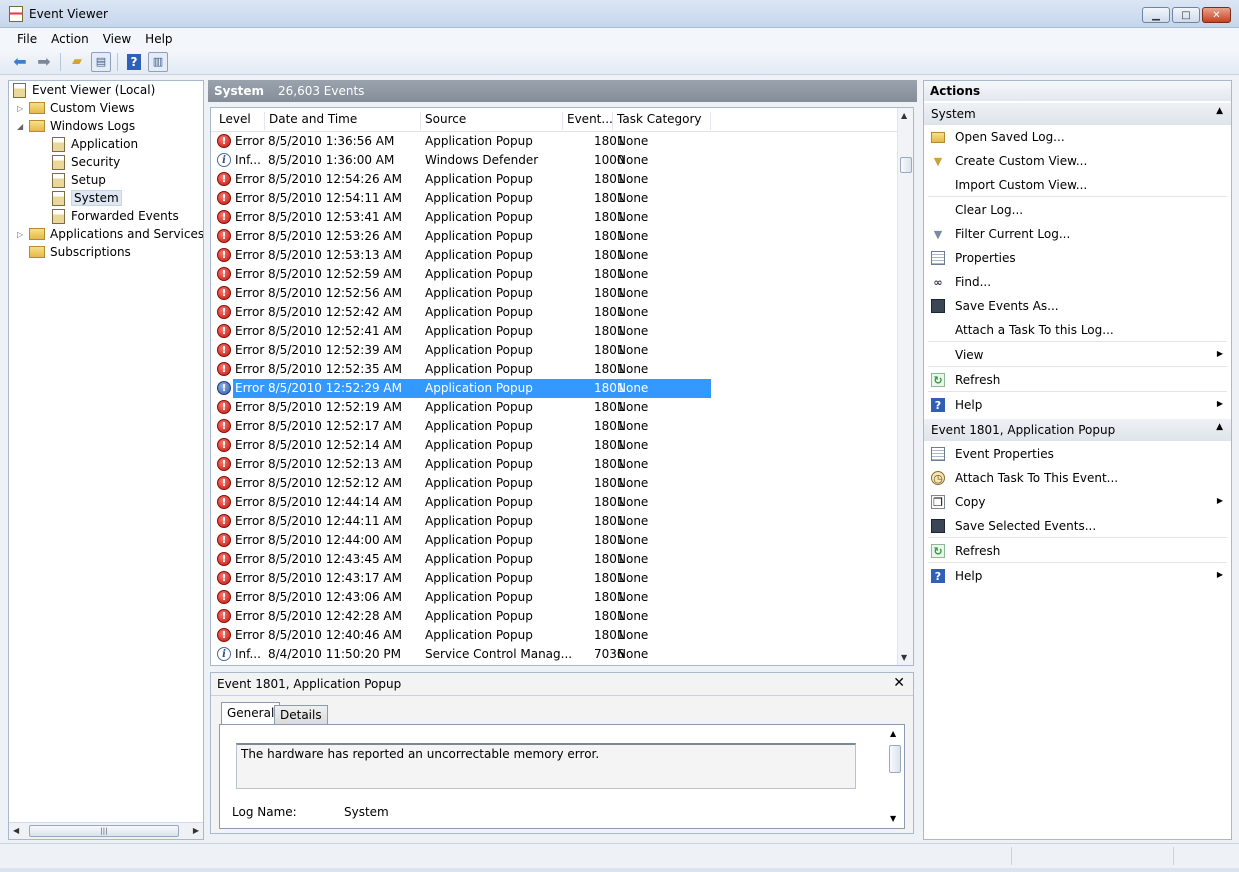 This screenshot has width=1239, height=872. I want to click on action-properties: Properties, so click(1077, 258).